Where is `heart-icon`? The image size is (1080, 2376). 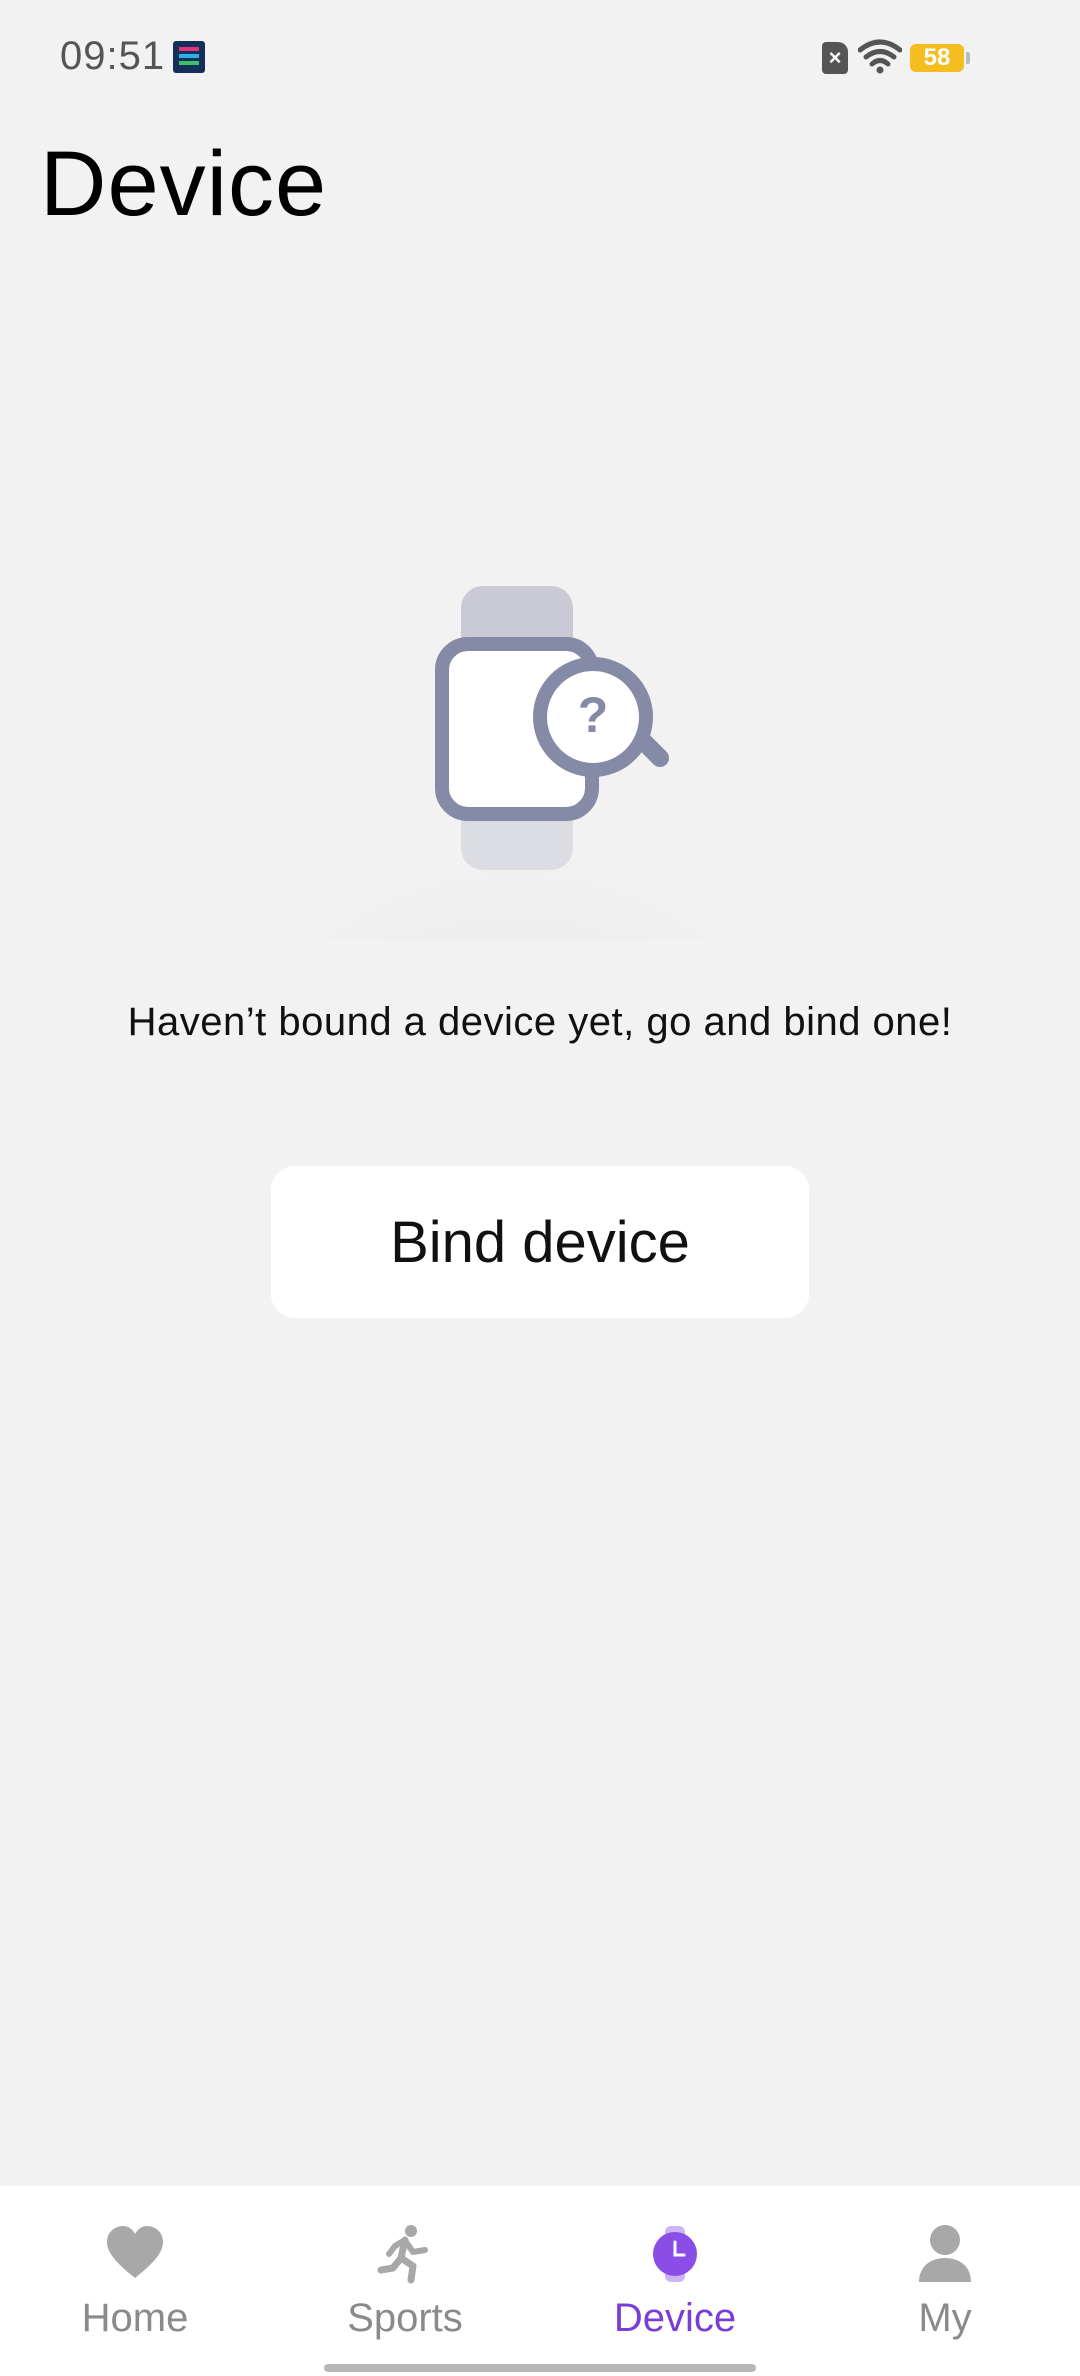 heart-icon is located at coordinates (135, 2252).